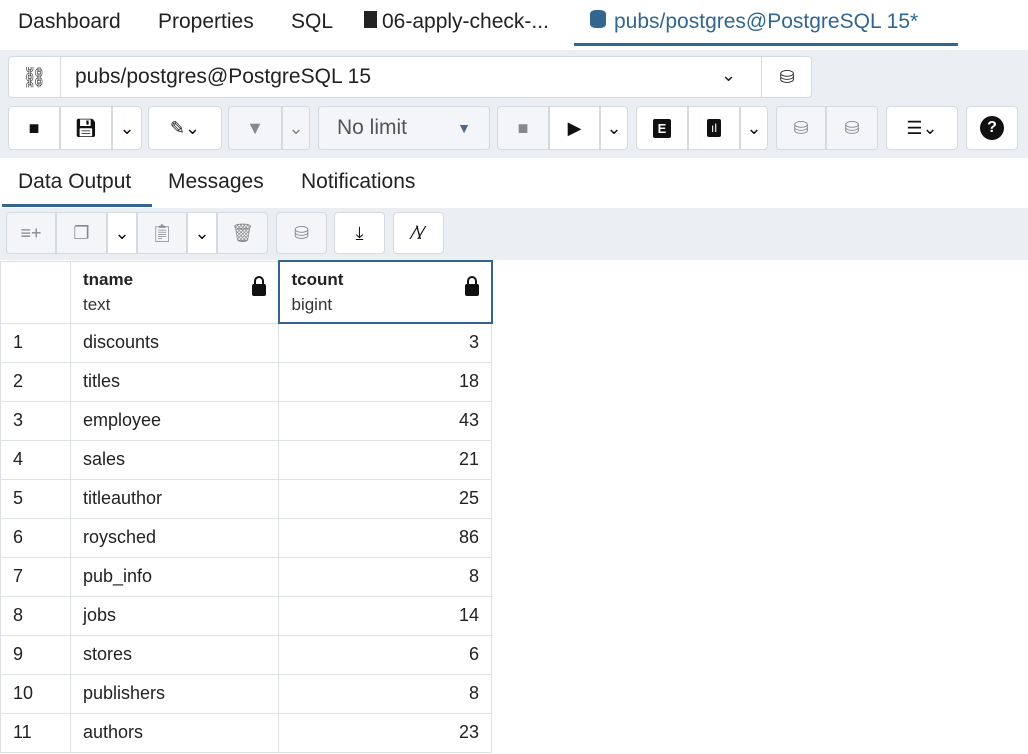 The width and height of the screenshot is (1028, 754). I want to click on table-row: 10 publishers 8, so click(246, 693).